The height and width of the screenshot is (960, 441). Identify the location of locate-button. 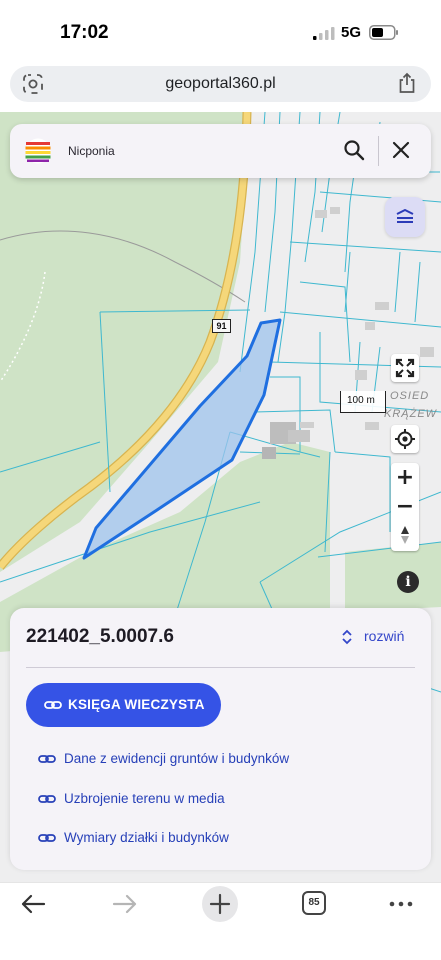
(405, 439).